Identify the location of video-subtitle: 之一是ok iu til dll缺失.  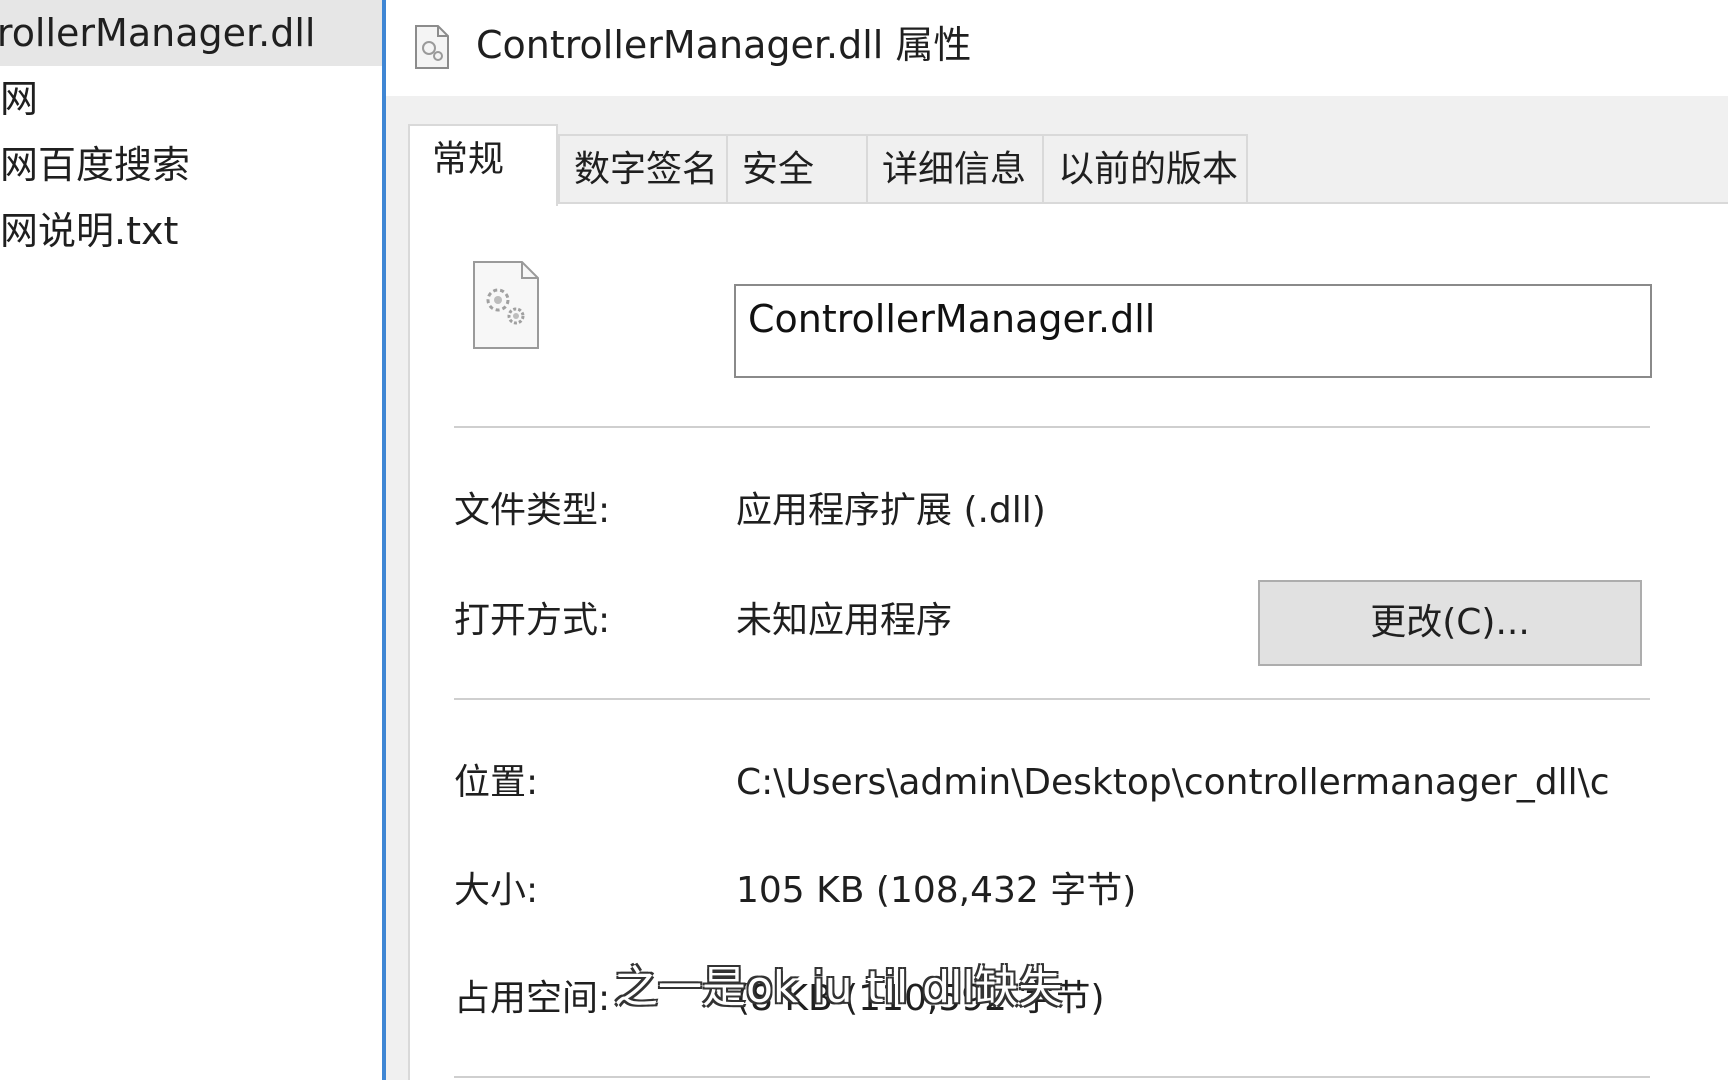
(838, 987).